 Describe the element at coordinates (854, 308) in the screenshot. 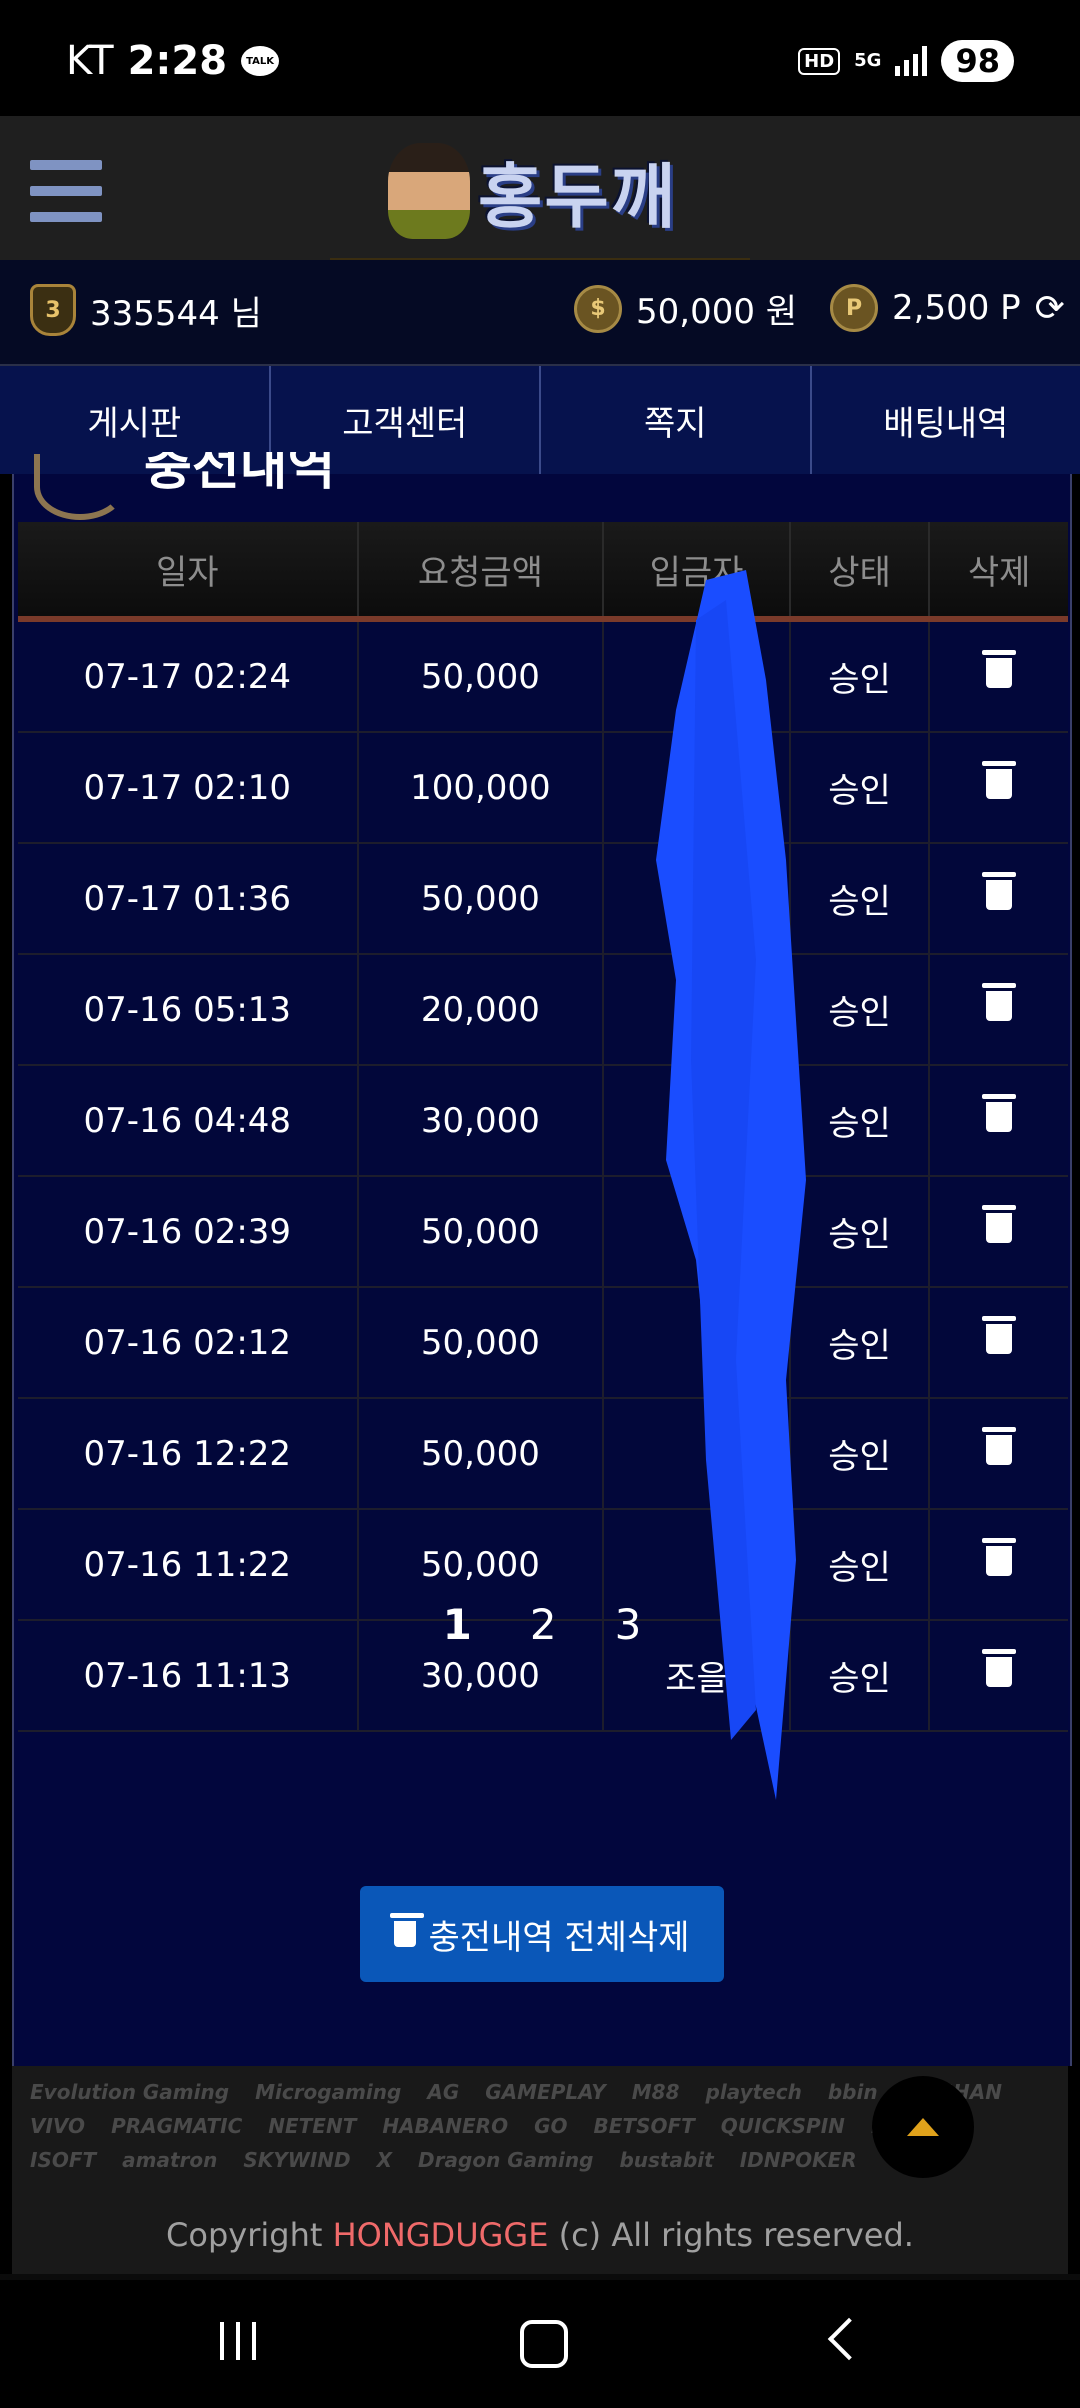

I see `point-coin-icon: P` at that location.